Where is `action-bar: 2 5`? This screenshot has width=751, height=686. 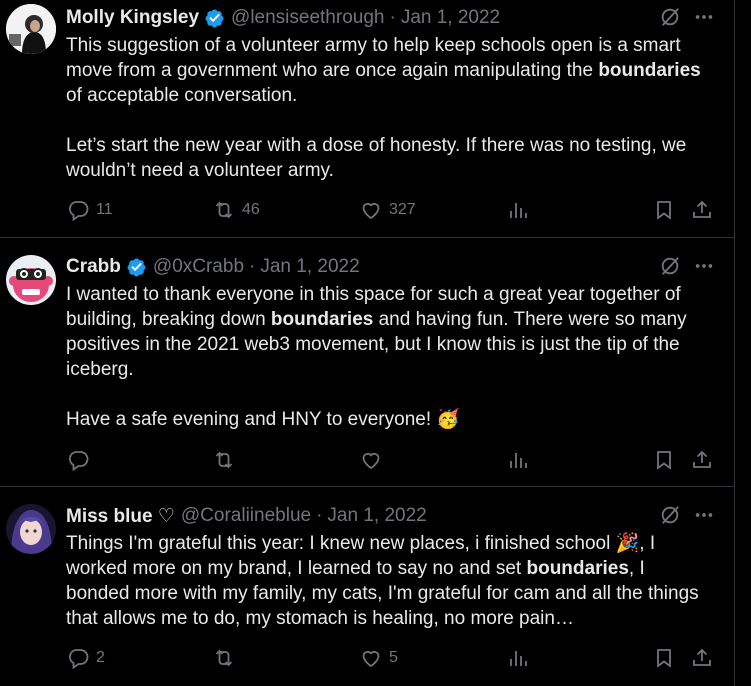
action-bar: 2 5 is located at coordinates (390, 658).